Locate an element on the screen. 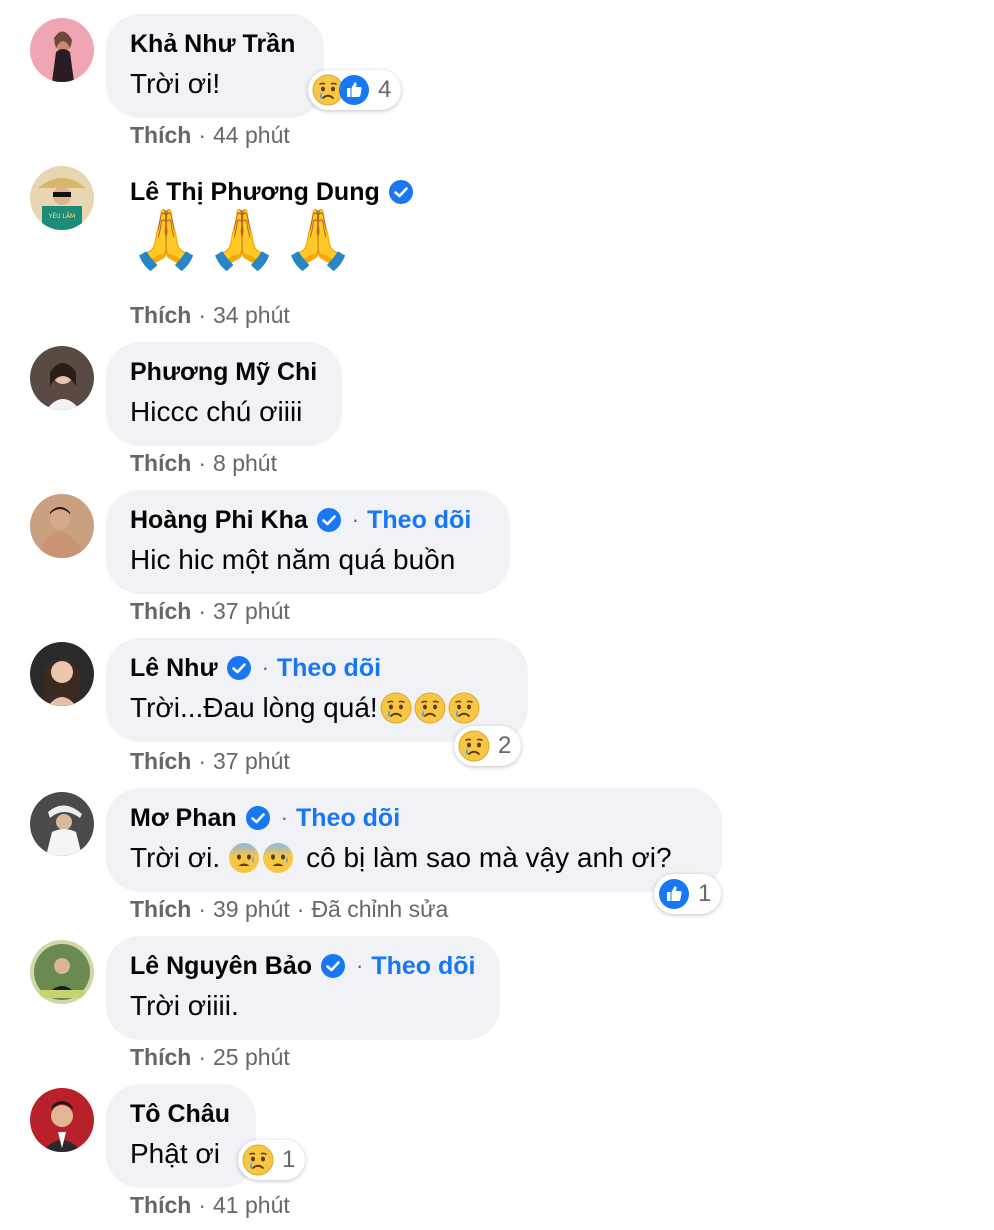 The height and width of the screenshot is (1230, 994). commenter-name: Hoàng Phi Kha is located at coordinates (219, 520).